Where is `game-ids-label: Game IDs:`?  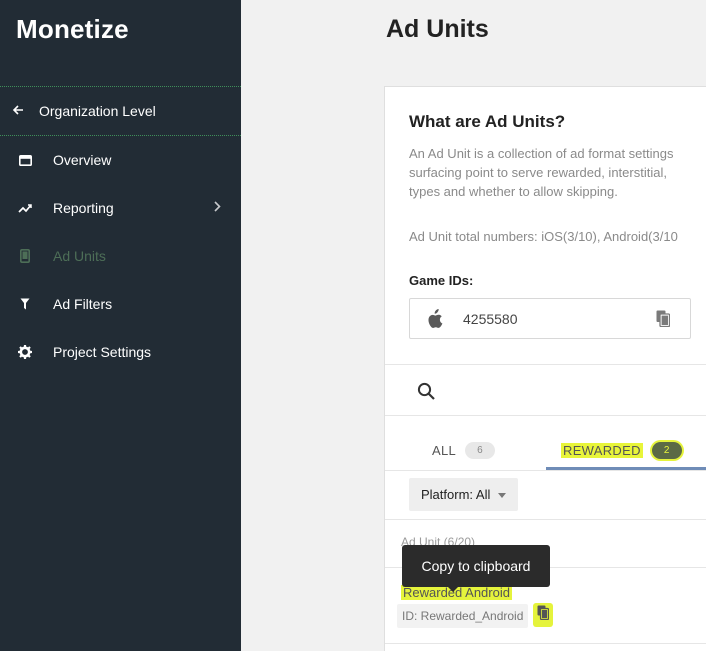 game-ids-label: Game IDs: is located at coordinates (441, 280).